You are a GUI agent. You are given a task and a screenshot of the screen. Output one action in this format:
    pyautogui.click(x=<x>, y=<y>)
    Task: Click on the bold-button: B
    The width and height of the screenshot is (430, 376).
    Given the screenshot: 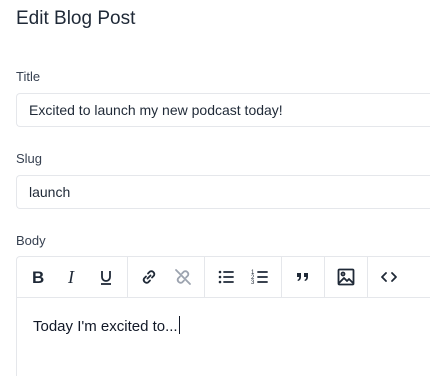 What is the action you would take?
    pyautogui.click(x=38, y=277)
    